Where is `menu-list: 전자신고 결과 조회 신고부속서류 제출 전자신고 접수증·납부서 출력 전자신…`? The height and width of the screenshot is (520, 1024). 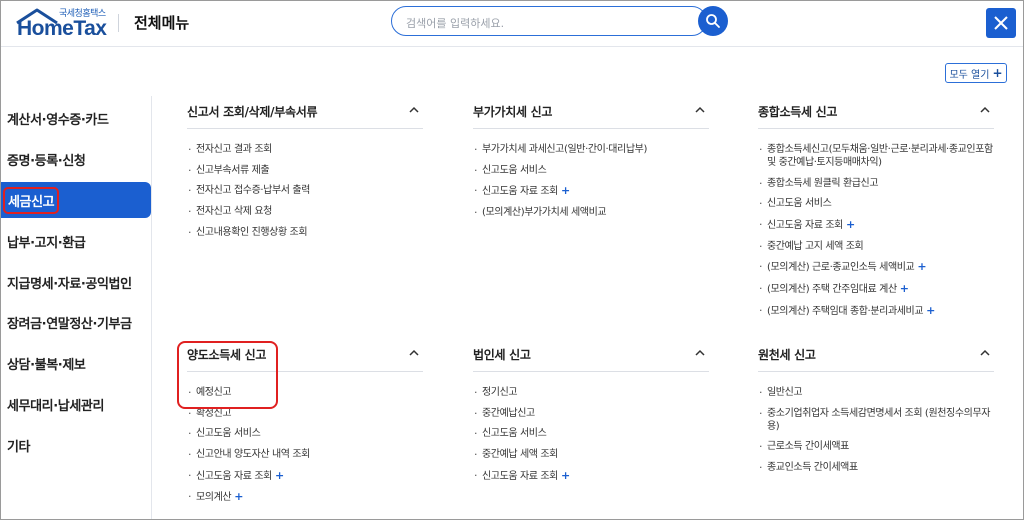
menu-list: 전자신고 결과 조회 신고부속서류 제출 전자신고 접수증·납부서 출력 전자신… is located at coordinates (307, 194).